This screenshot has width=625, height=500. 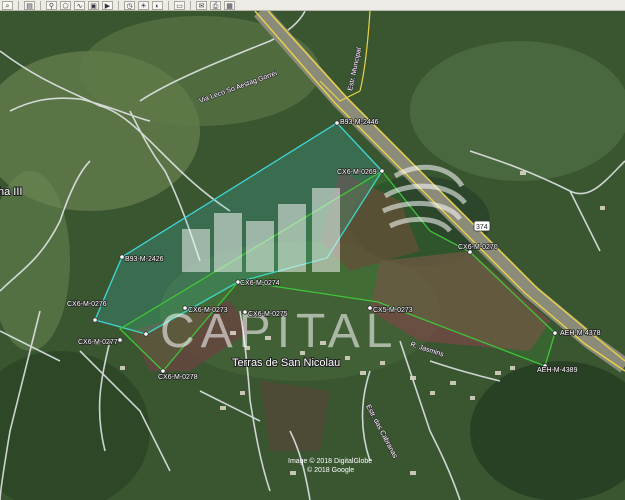 What do you see at coordinates (178, 377) in the screenshot?
I see `marker-label: CX6-M-0278` at bounding box center [178, 377].